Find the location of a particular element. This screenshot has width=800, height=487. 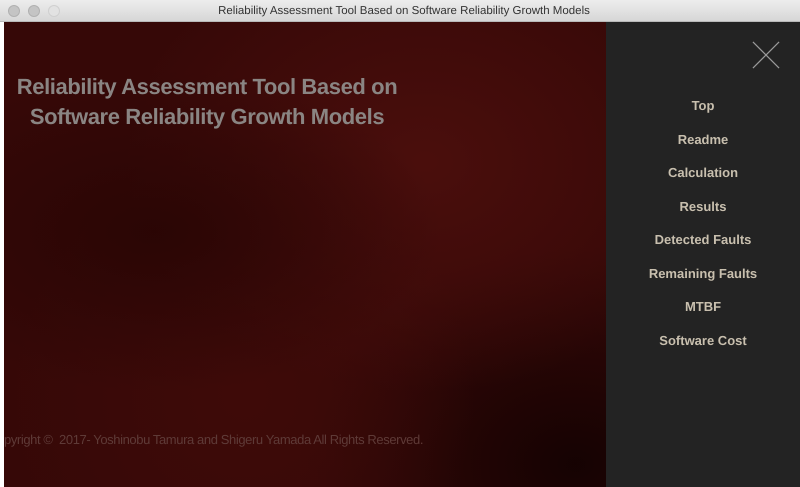

menu-link: Calculation is located at coordinates (703, 172).